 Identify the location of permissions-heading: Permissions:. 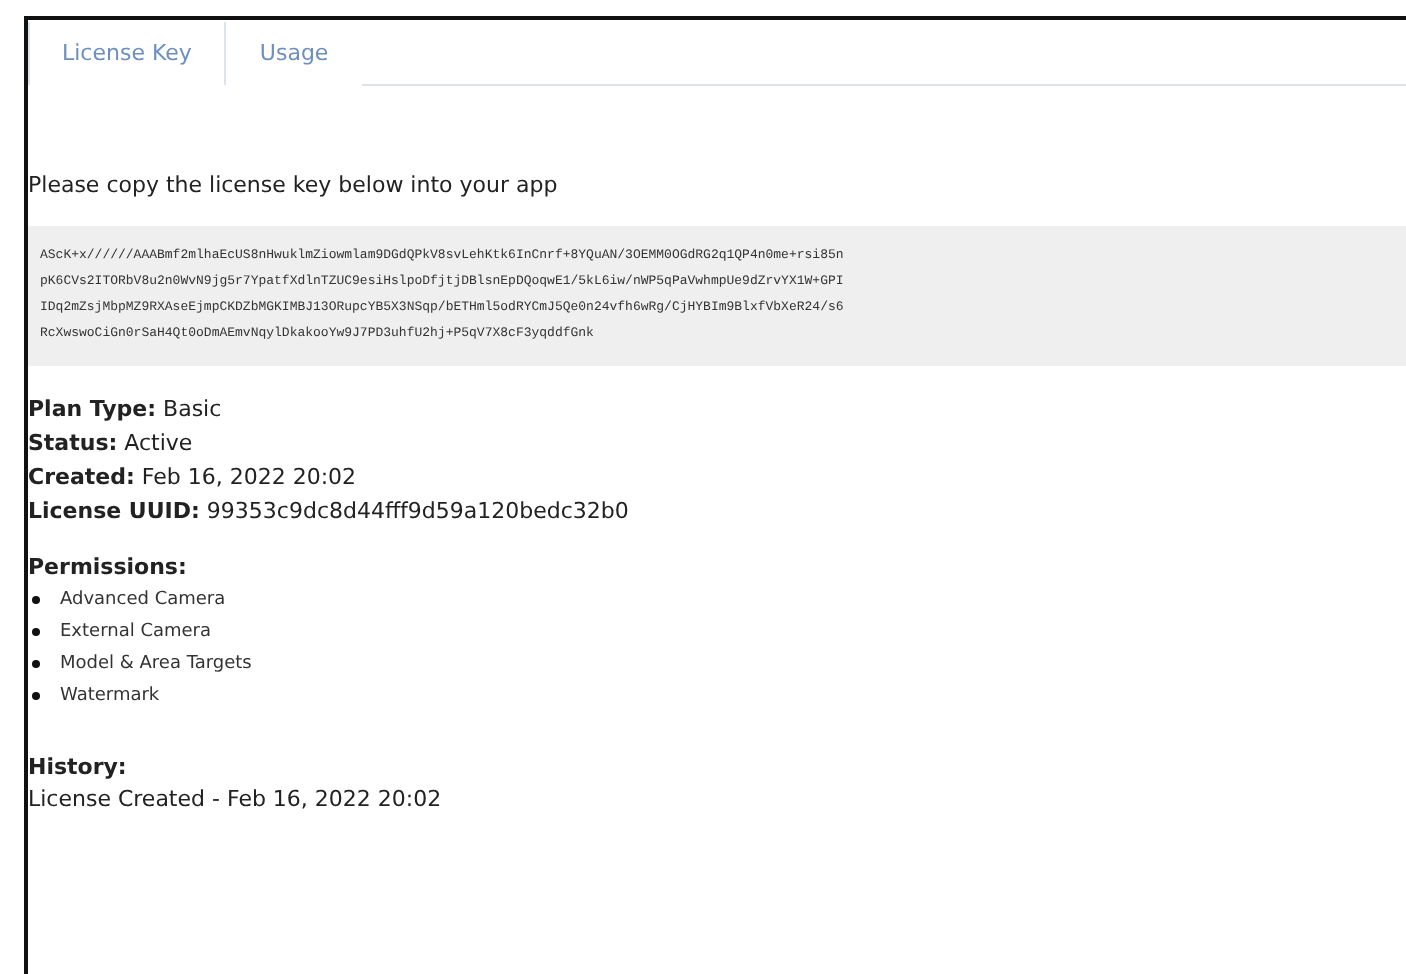
(108, 568).